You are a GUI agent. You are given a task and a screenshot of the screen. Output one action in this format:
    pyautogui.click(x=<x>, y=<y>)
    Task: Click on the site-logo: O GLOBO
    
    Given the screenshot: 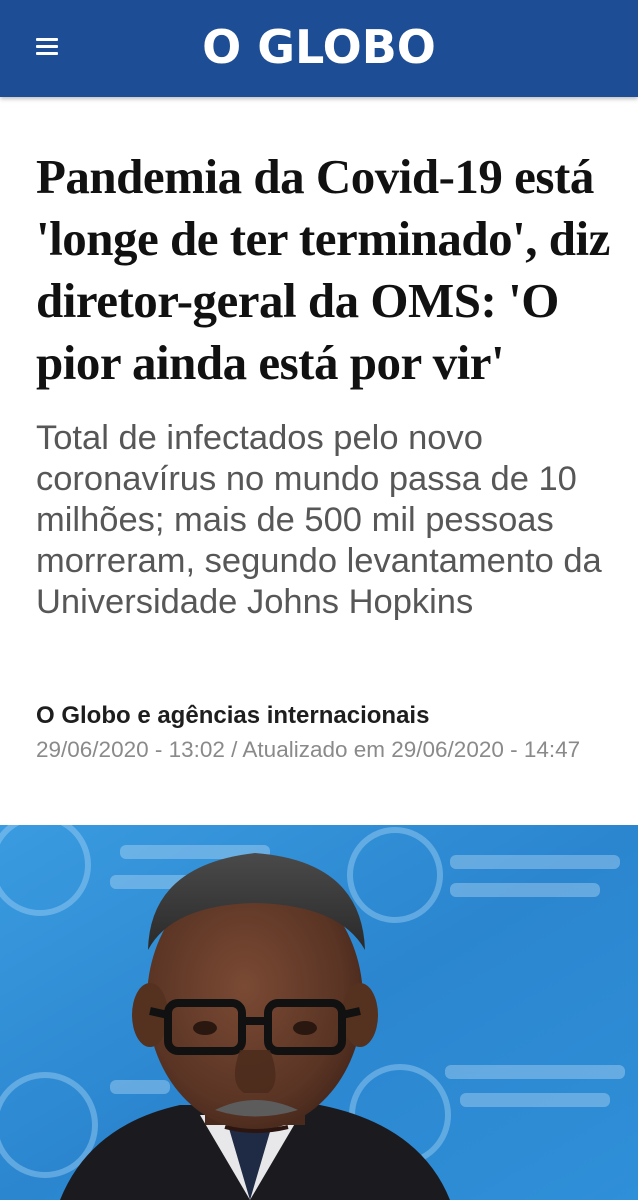 What is the action you would take?
    pyautogui.click(x=319, y=47)
    